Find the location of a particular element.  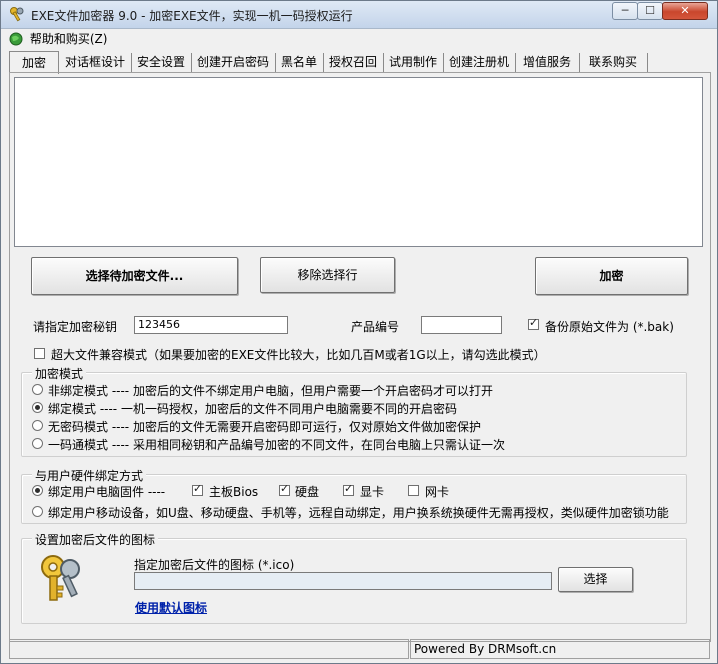

tab-encrypt: 加密 is located at coordinates (34, 62).